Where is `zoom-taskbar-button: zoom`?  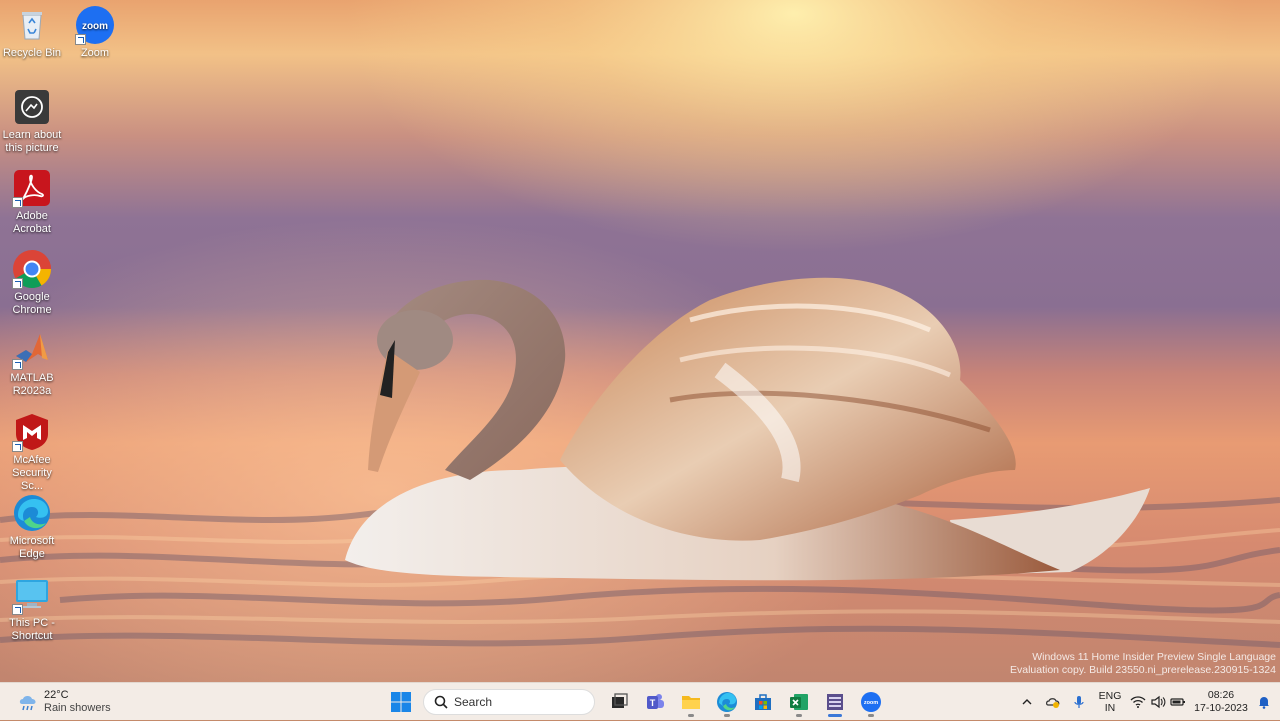 zoom-taskbar-button: zoom is located at coordinates (871, 702).